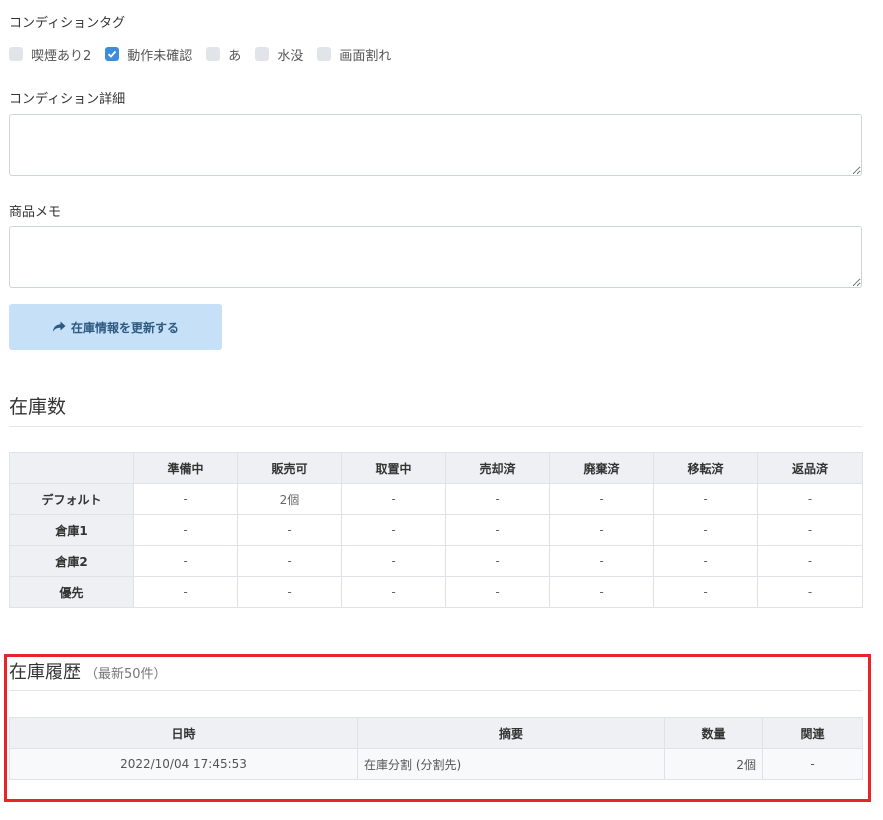  What do you see at coordinates (160, 56) in the screenshot?
I see `tag-label: 動作未確認` at bounding box center [160, 56].